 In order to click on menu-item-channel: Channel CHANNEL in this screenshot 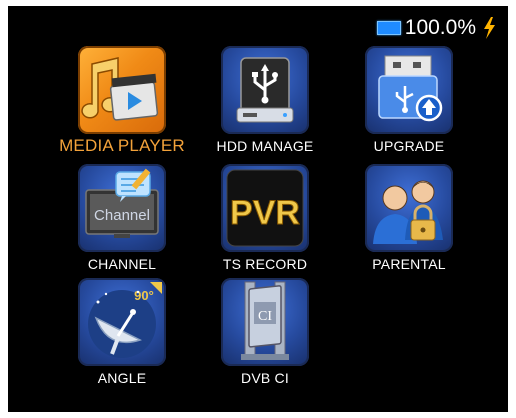, I will do `click(117, 226)`.